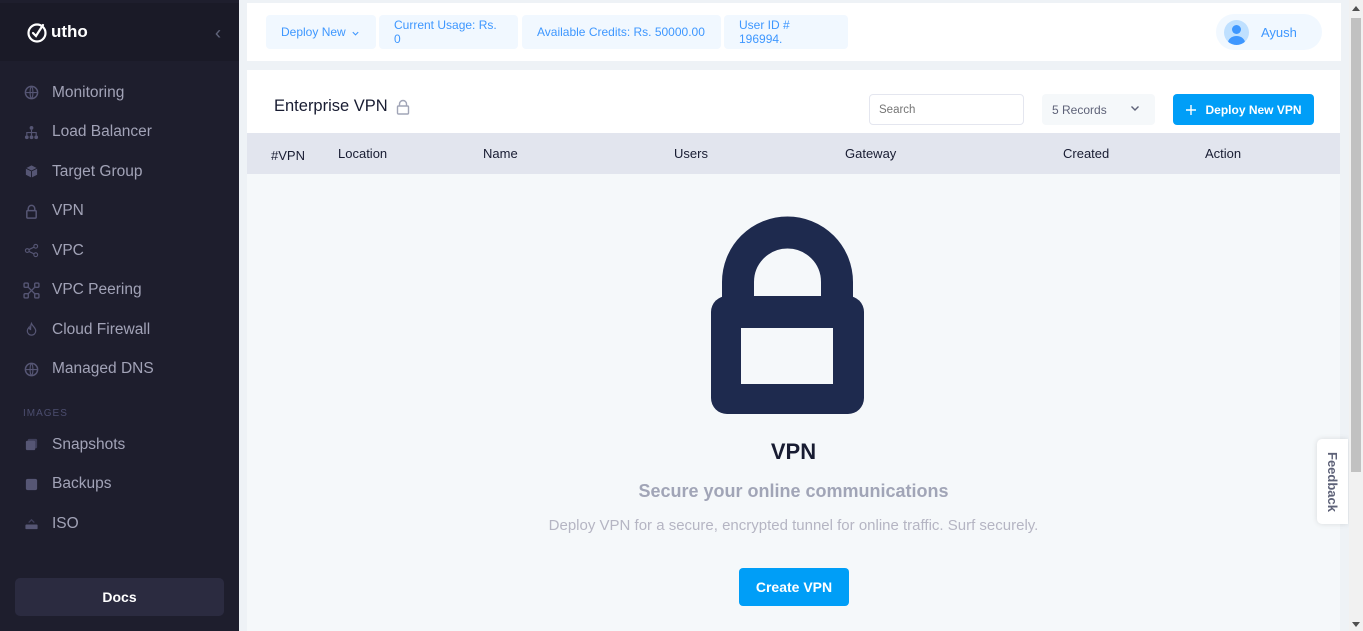 The width and height of the screenshot is (1363, 631). What do you see at coordinates (37, 33) in the screenshot?
I see `check-circle-icon` at bounding box center [37, 33].